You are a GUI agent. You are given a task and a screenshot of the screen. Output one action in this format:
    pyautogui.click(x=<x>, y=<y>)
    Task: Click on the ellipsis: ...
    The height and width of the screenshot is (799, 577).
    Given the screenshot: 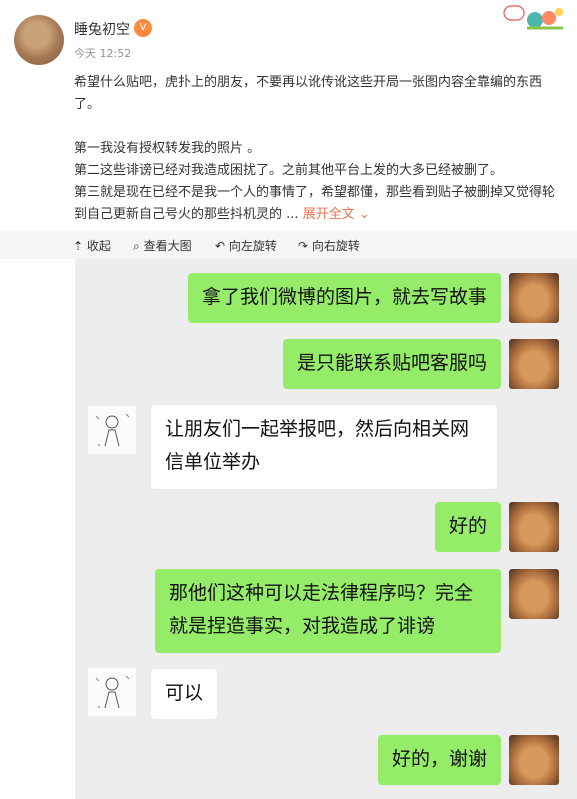 What is the action you would take?
    pyautogui.click(x=292, y=214)
    